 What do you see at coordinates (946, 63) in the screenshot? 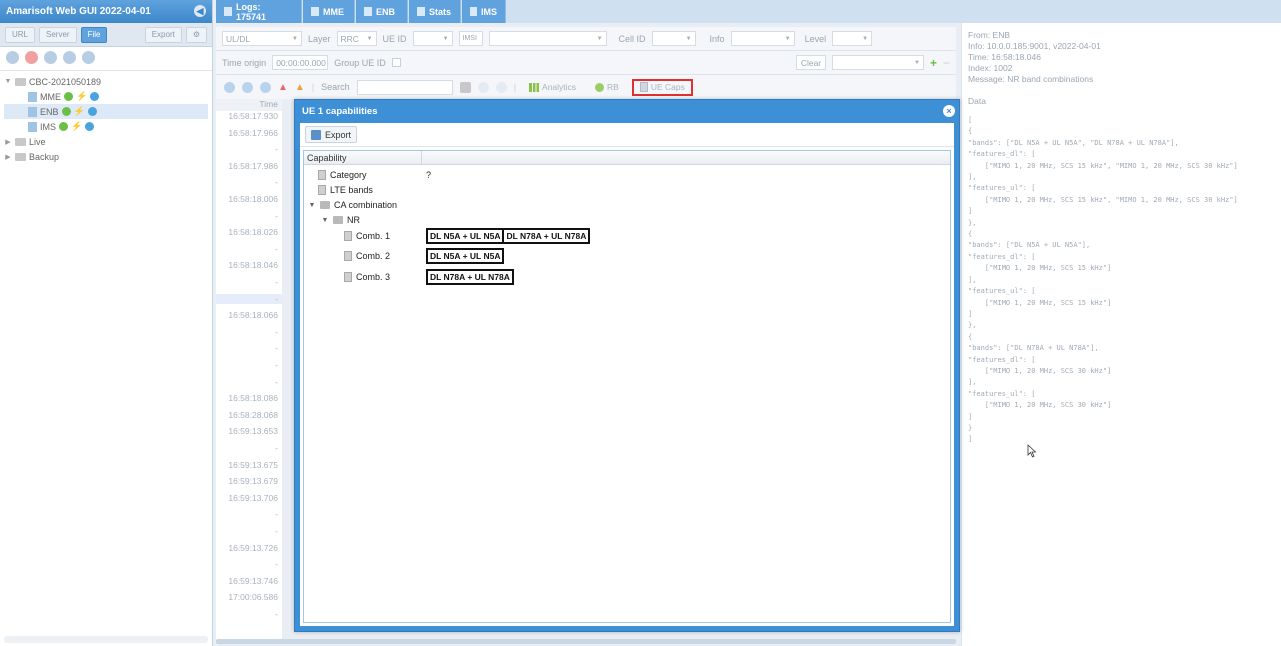
I see `remove-filter-icon: −` at bounding box center [946, 63].